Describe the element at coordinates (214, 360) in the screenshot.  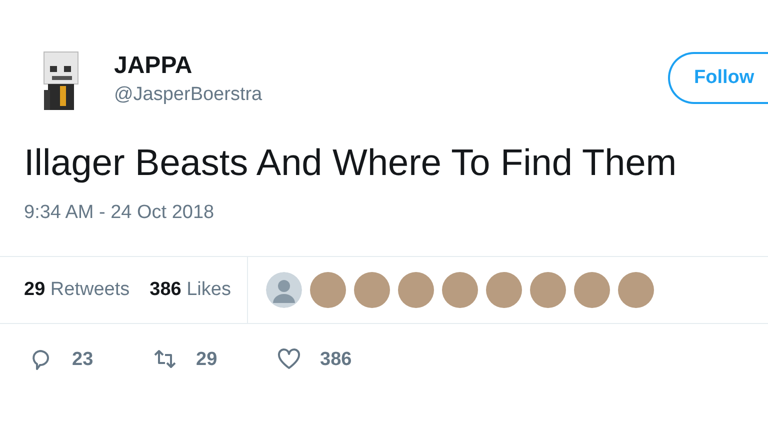
I see `retweet-button: 29` at that location.